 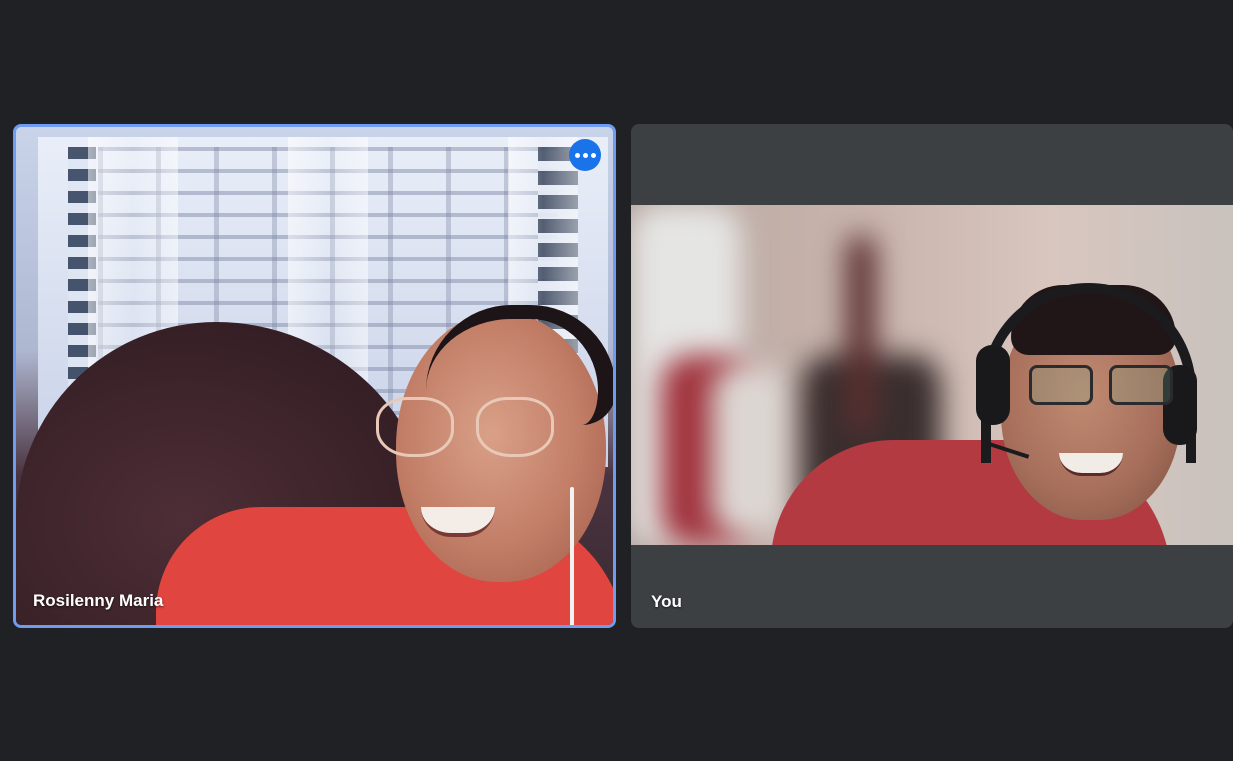 I want to click on participant-name: Rosilenny Maria, so click(x=98, y=600).